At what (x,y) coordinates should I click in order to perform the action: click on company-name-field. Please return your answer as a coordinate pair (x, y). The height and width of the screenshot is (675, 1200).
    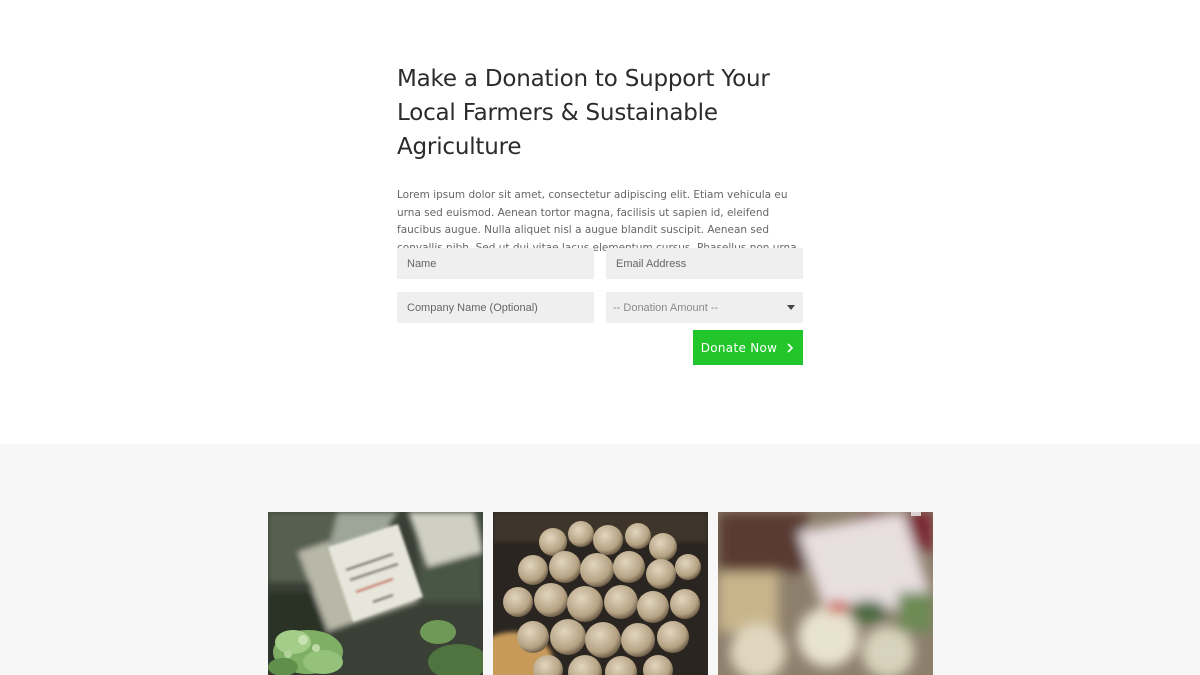
    Looking at the image, I should click on (495, 307).